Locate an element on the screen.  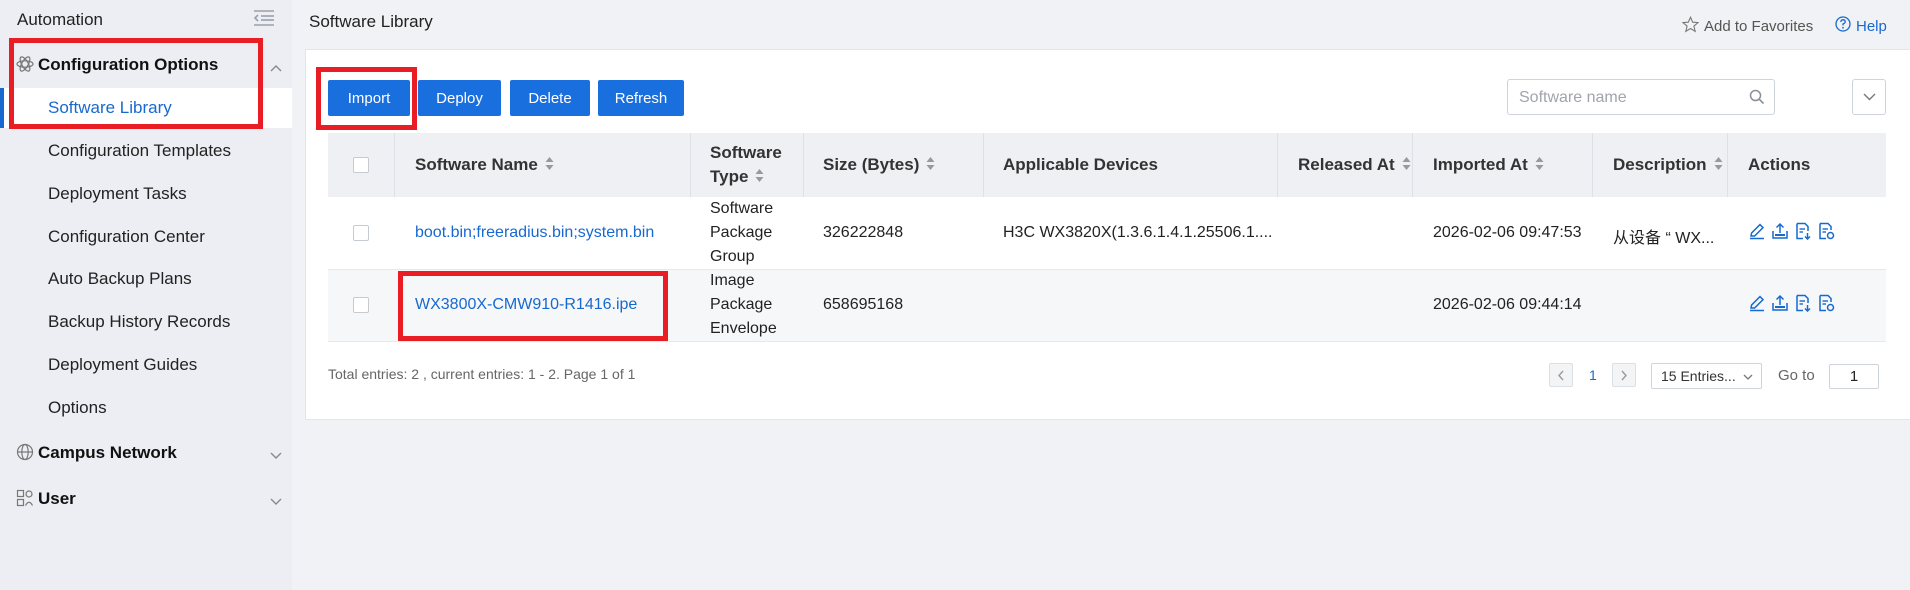
sidebar-group-label: Configuration Options is located at coordinates (128, 64).